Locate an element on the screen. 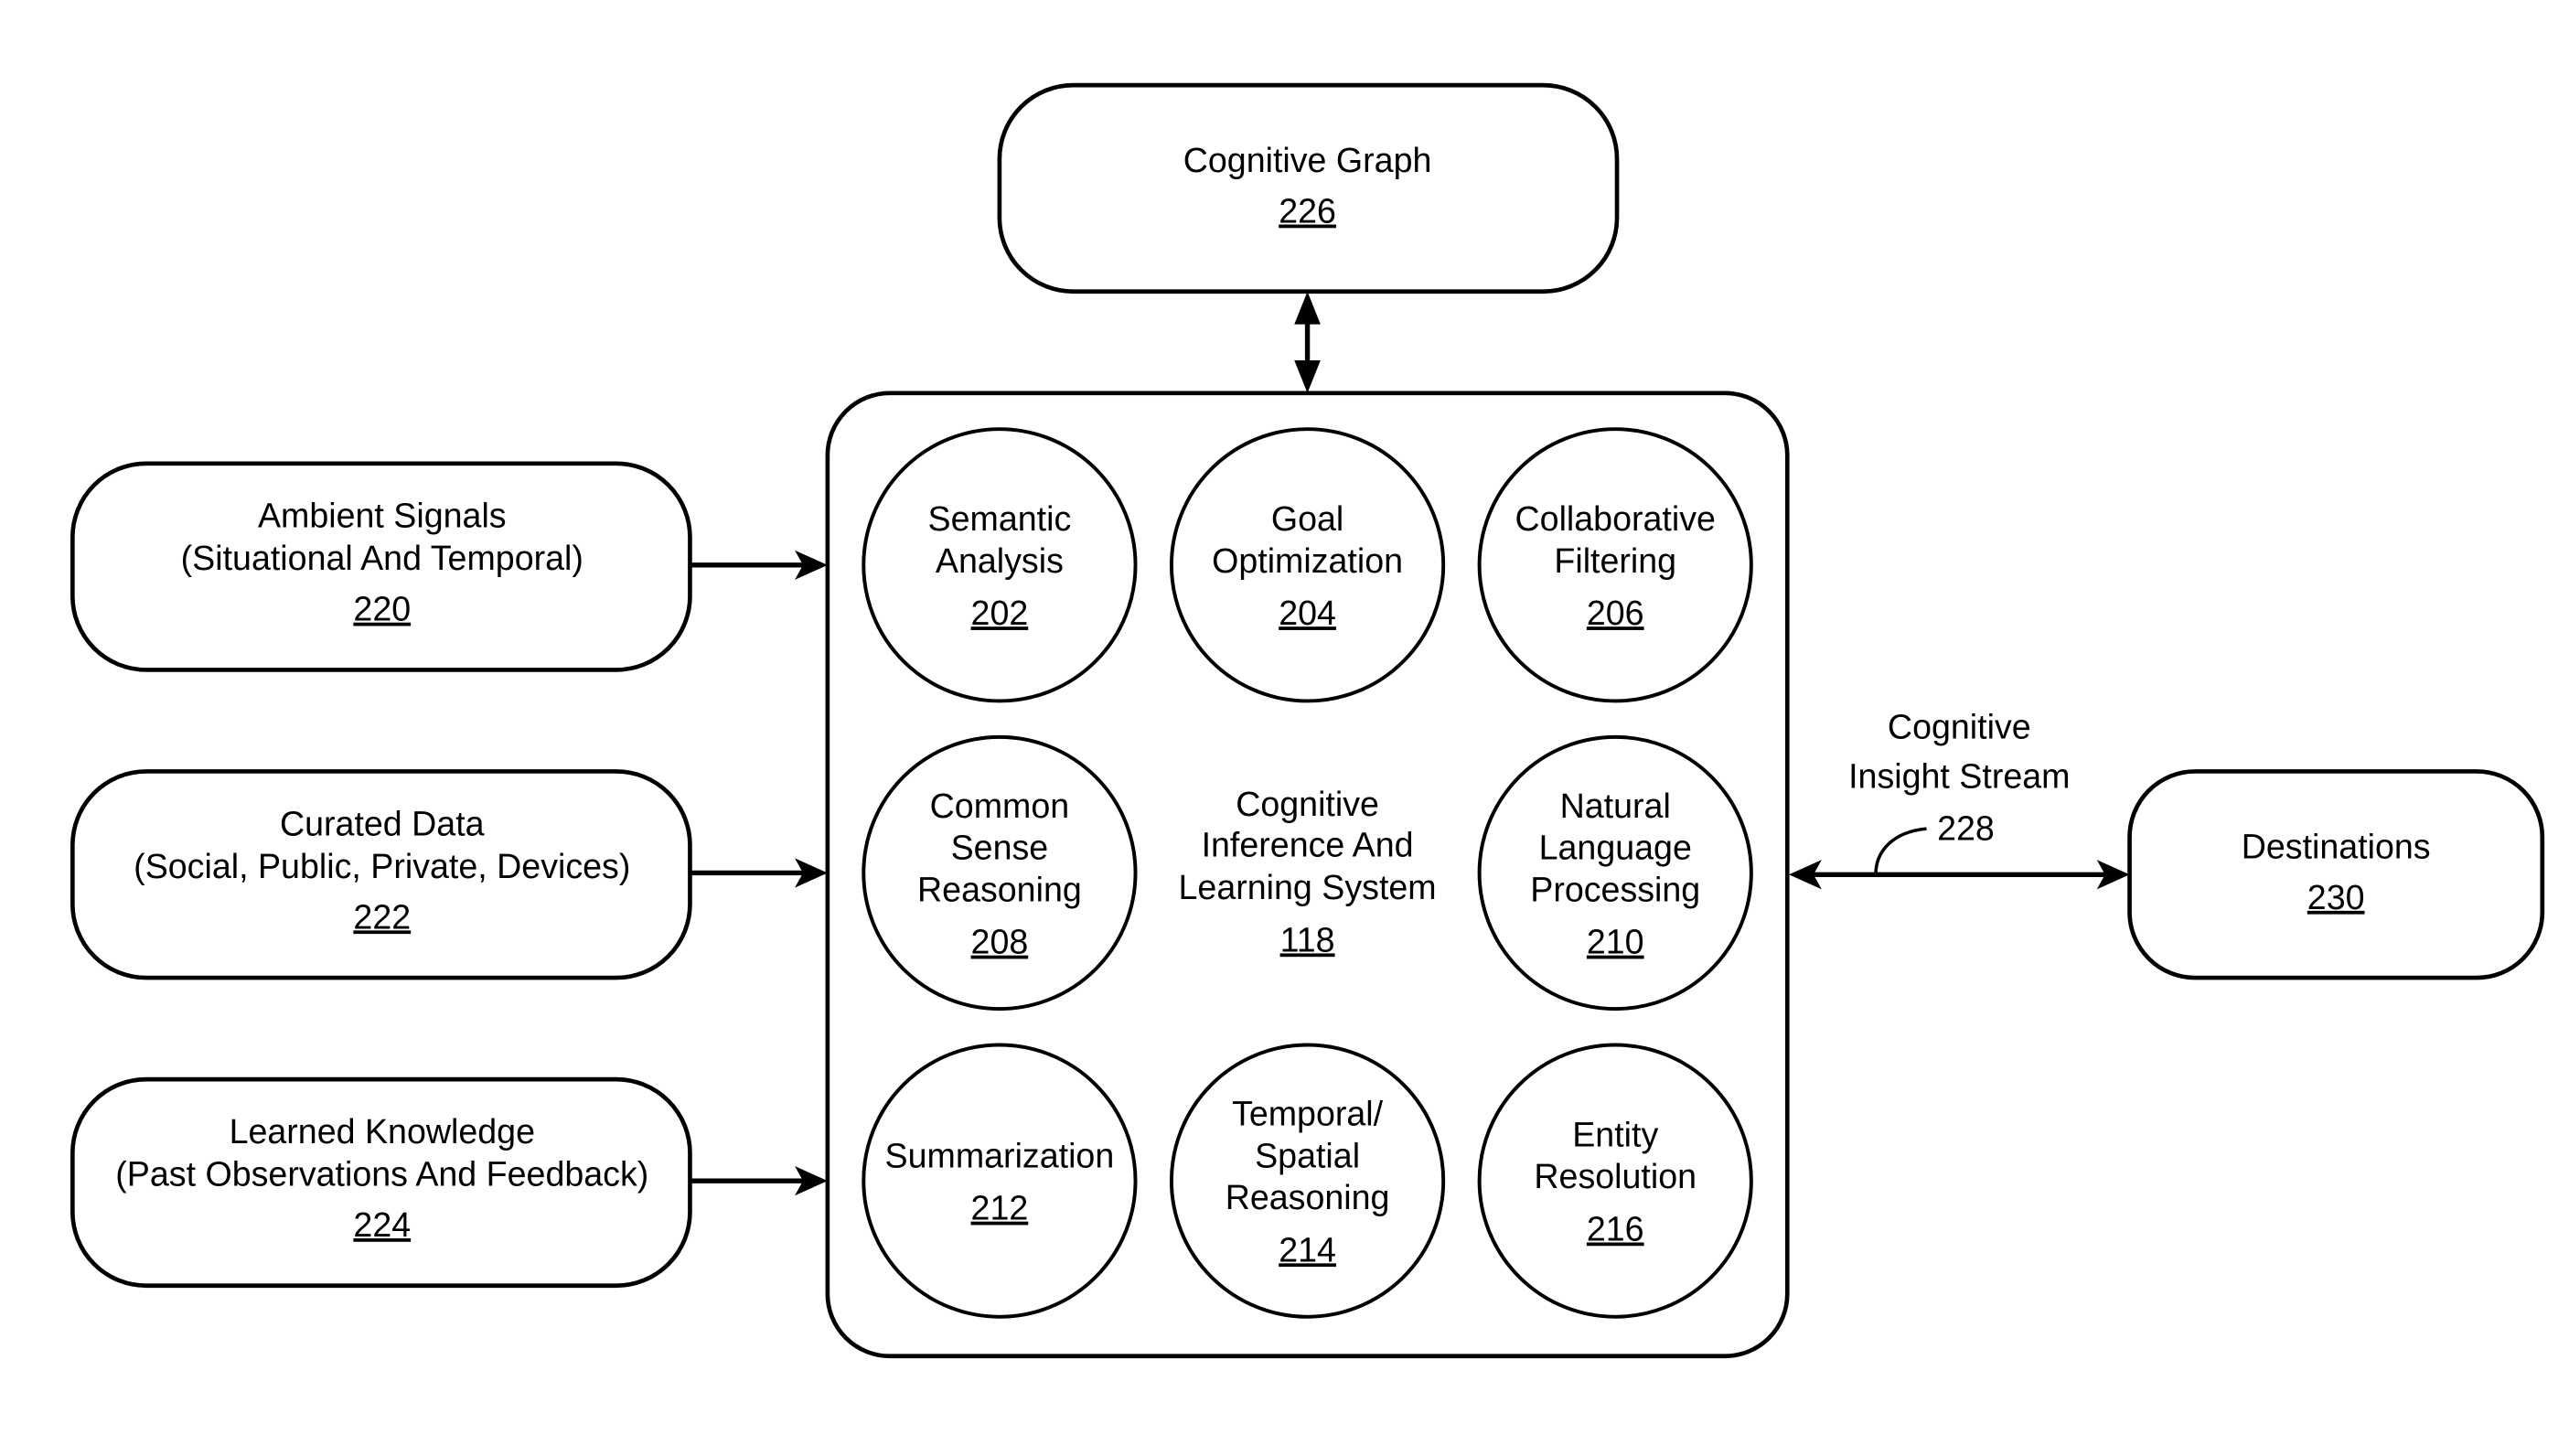  module-ref: 208 is located at coordinates (1000, 942).